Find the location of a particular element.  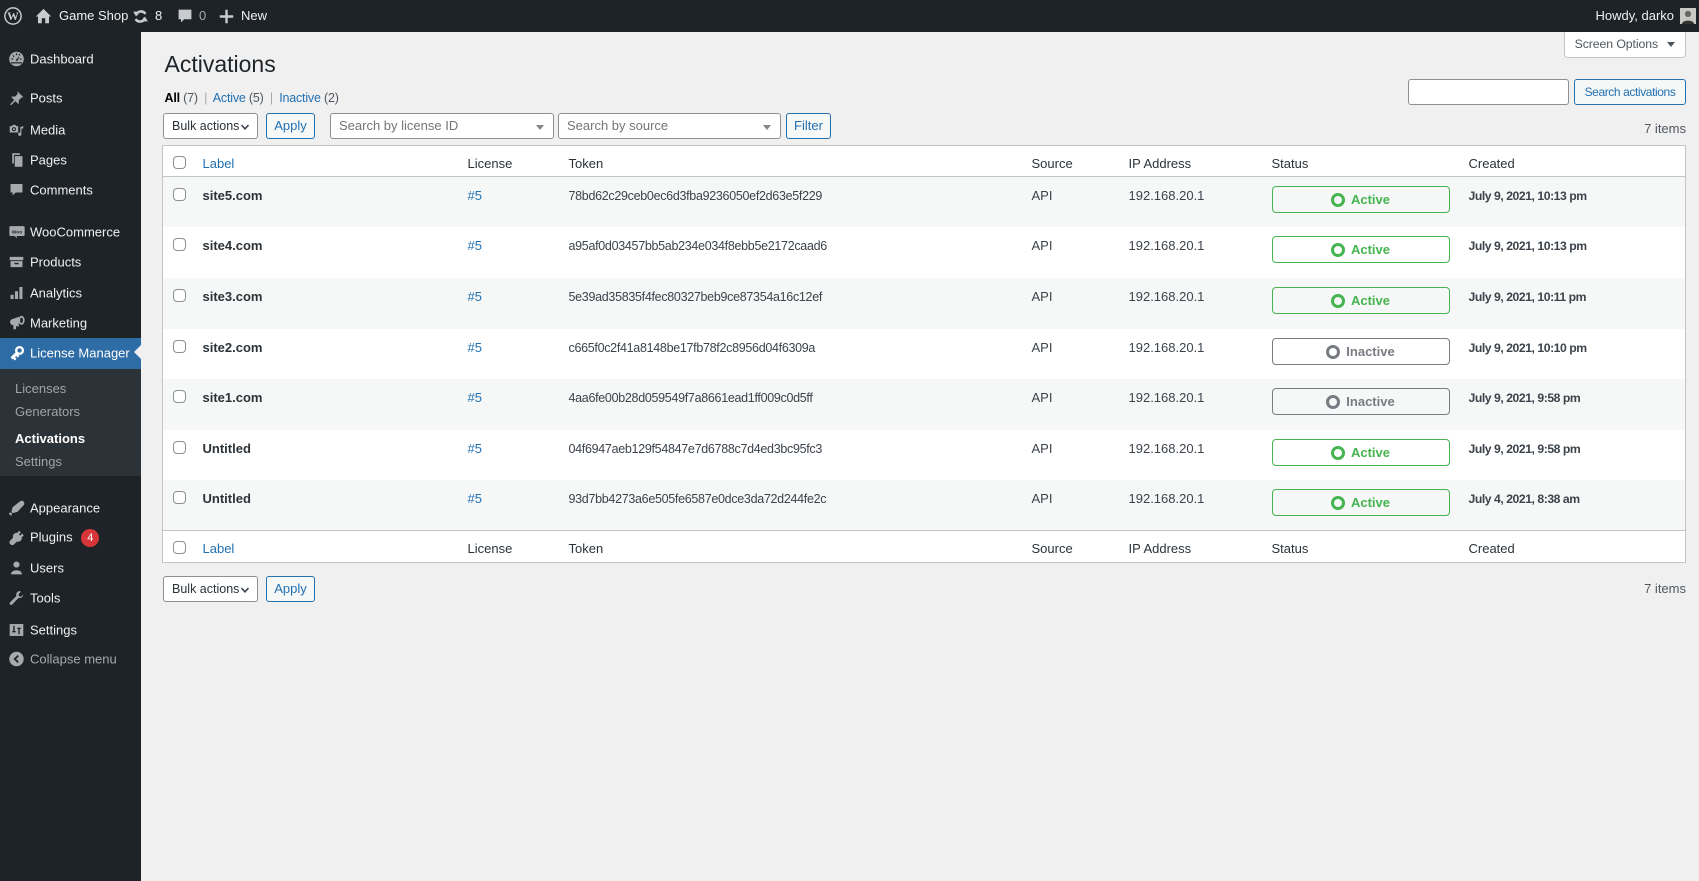

svg-text: Woo is located at coordinates (17, 232).